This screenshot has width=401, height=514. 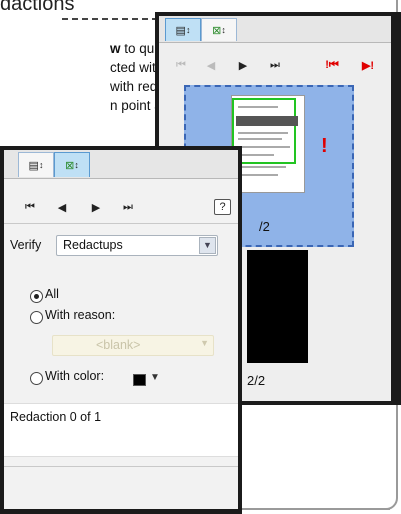 I want to click on thumbnail-page, so click(x=268, y=144).